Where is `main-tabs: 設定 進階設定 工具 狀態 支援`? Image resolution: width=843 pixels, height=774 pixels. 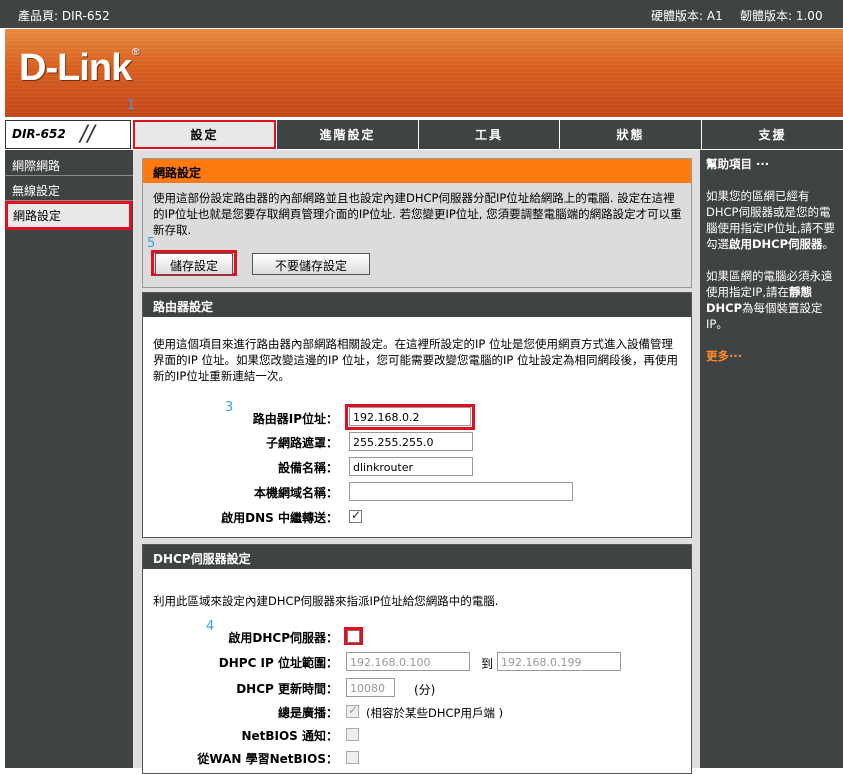 main-tabs: 設定 進階設定 工具 狀態 支援 is located at coordinates (488, 134).